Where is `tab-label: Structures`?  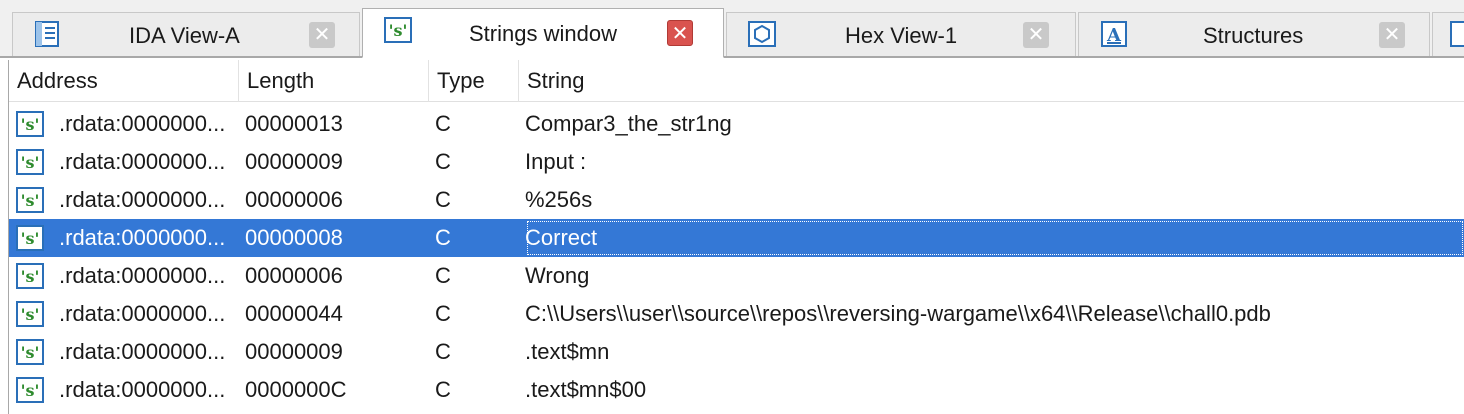 tab-label: Structures is located at coordinates (1253, 35).